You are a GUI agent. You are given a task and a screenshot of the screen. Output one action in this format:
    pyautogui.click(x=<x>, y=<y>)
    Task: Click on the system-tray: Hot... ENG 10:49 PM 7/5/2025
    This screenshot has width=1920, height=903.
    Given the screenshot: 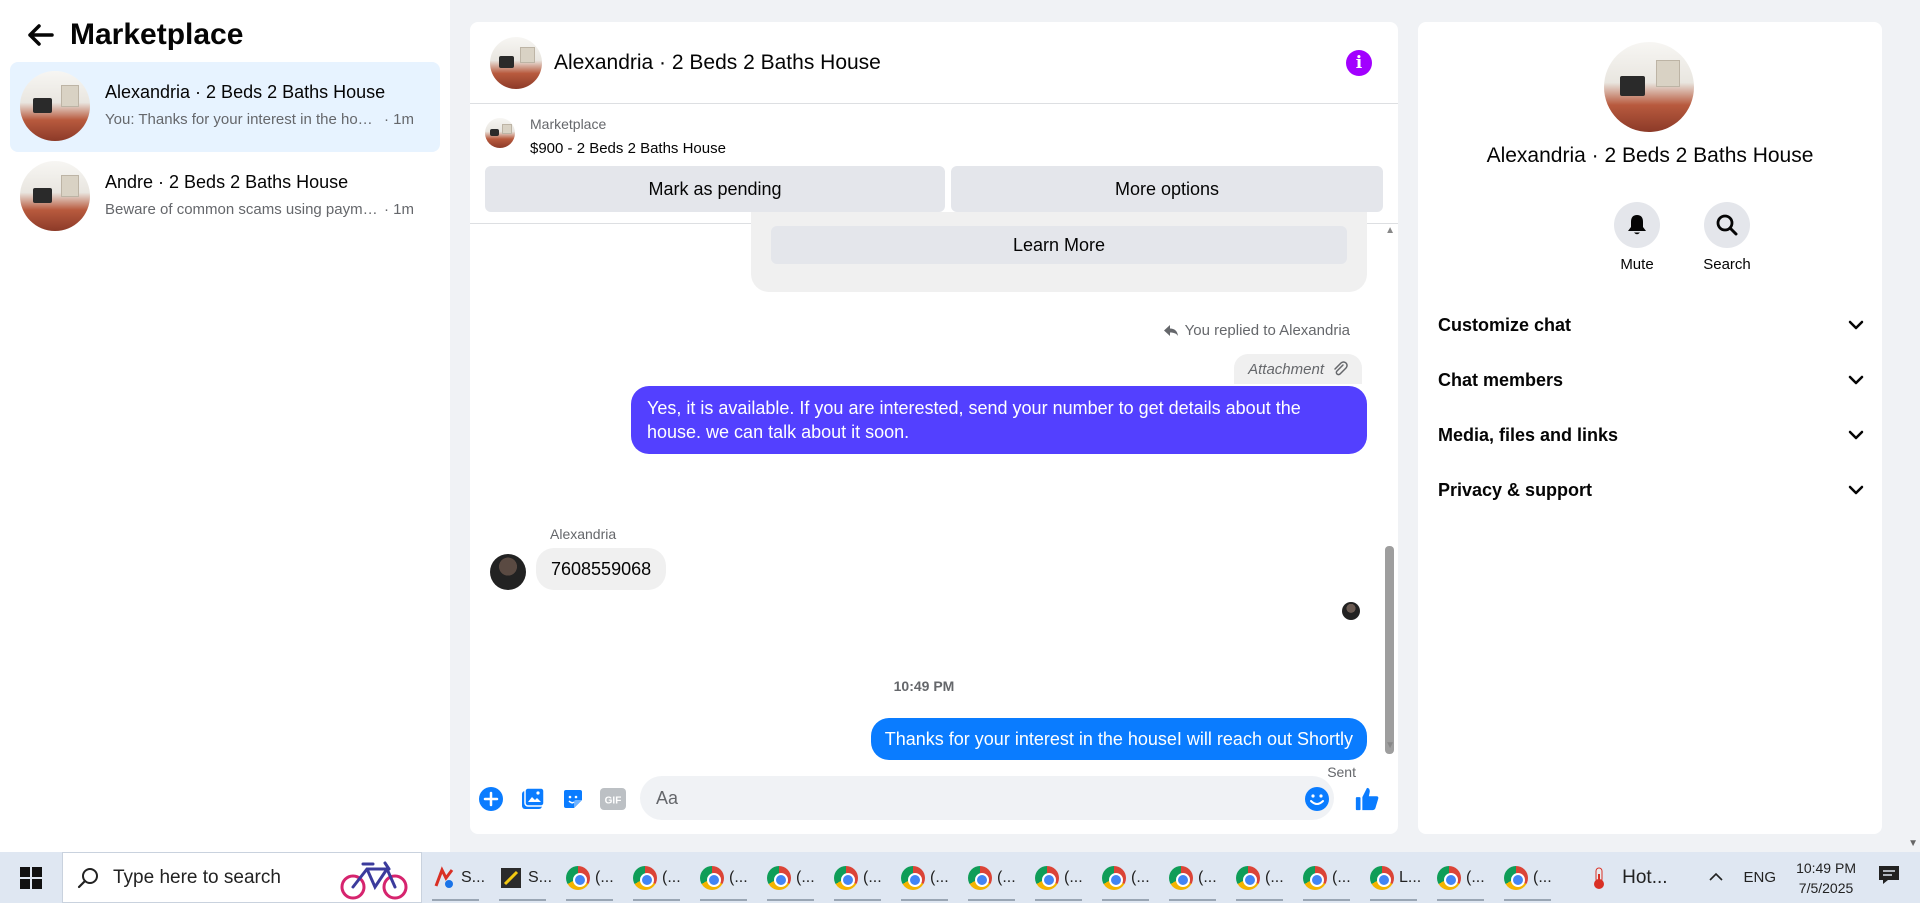 What is the action you would take?
    pyautogui.click(x=1755, y=877)
    